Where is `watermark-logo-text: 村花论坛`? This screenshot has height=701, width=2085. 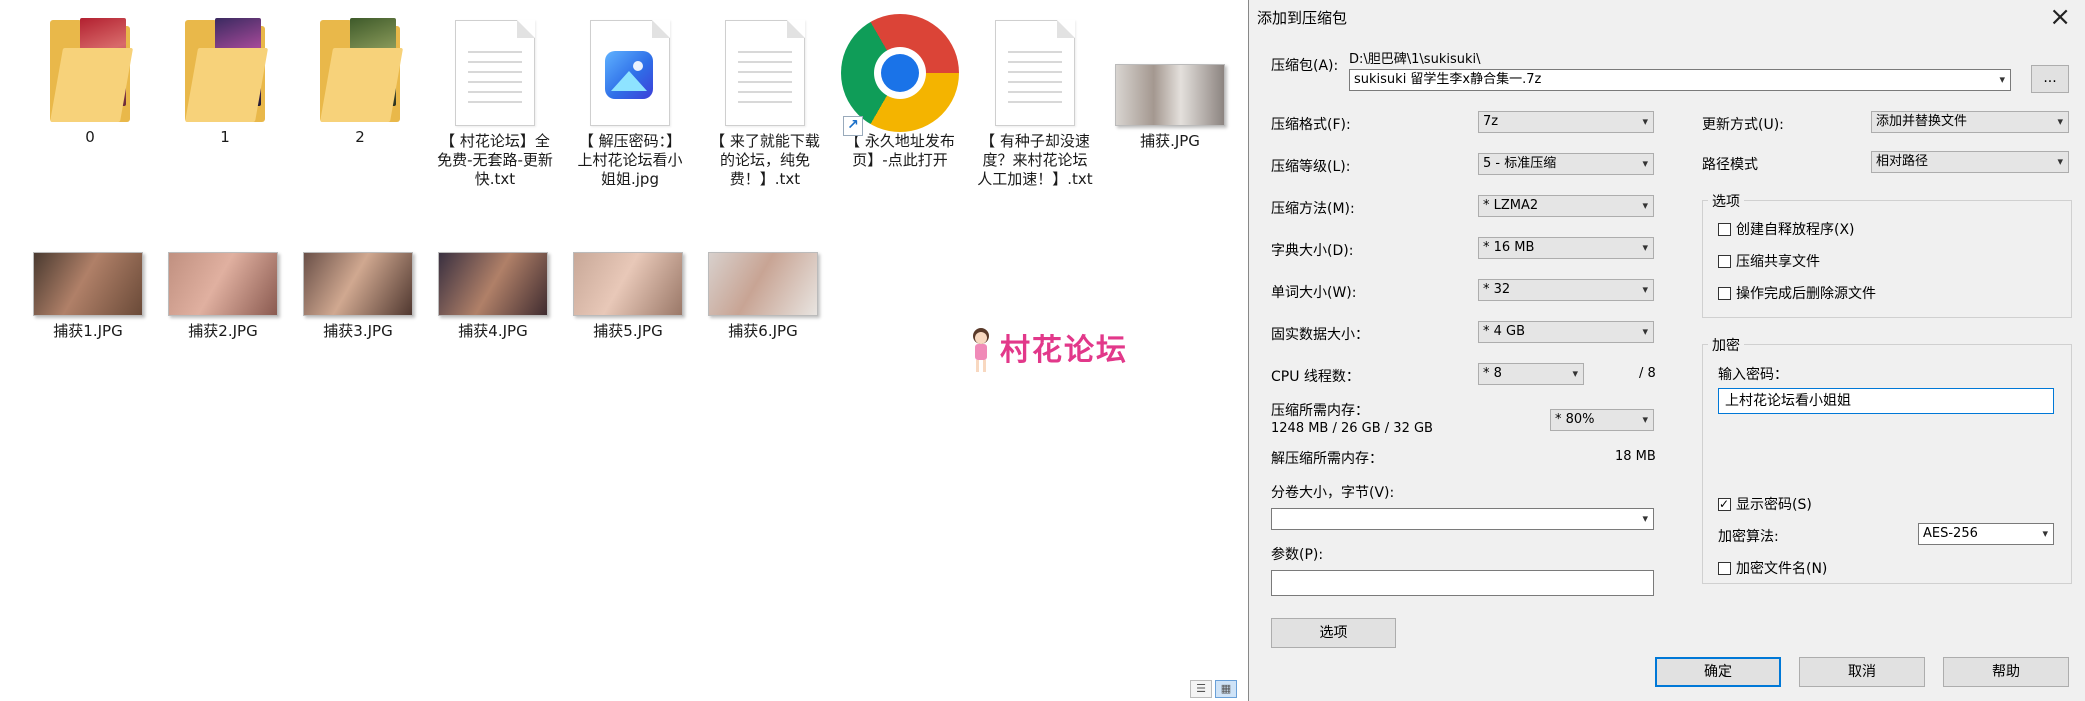
watermark-logo-text: 村花论坛 is located at coordinates (1064, 350).